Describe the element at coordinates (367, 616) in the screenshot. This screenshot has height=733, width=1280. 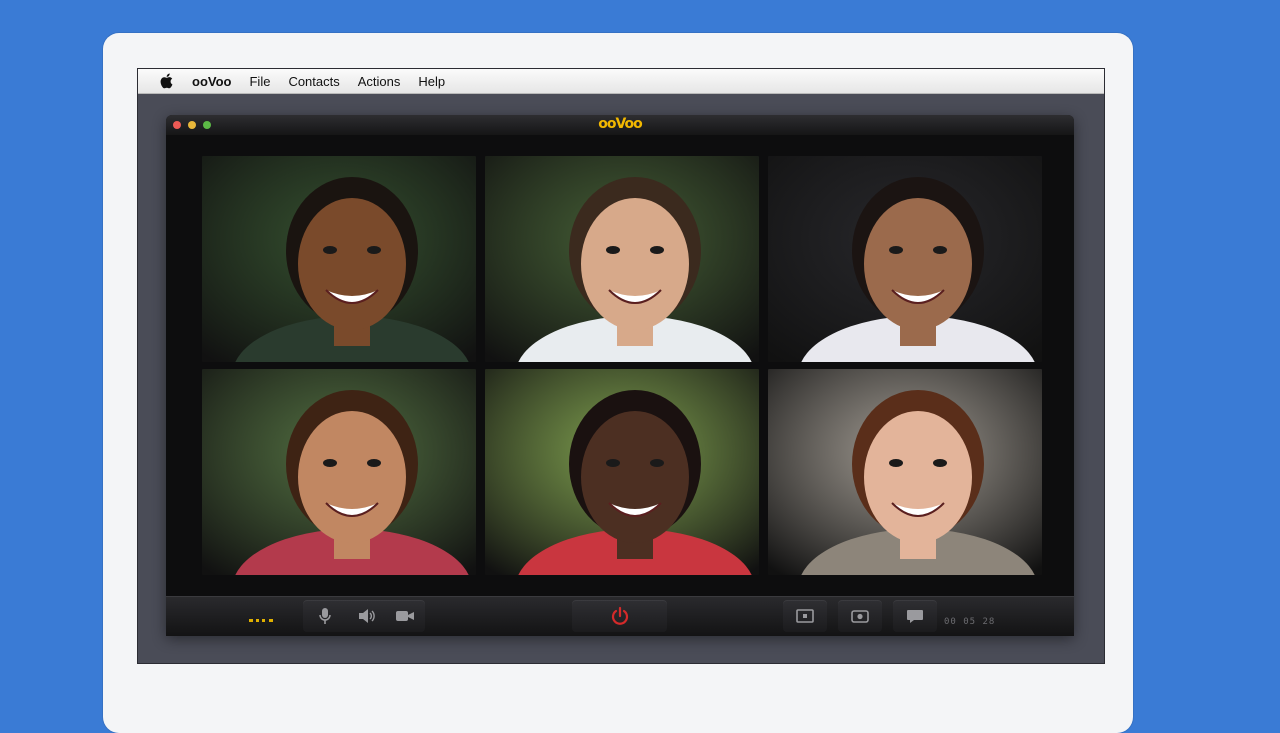
I see `speaker-icon` at that location.